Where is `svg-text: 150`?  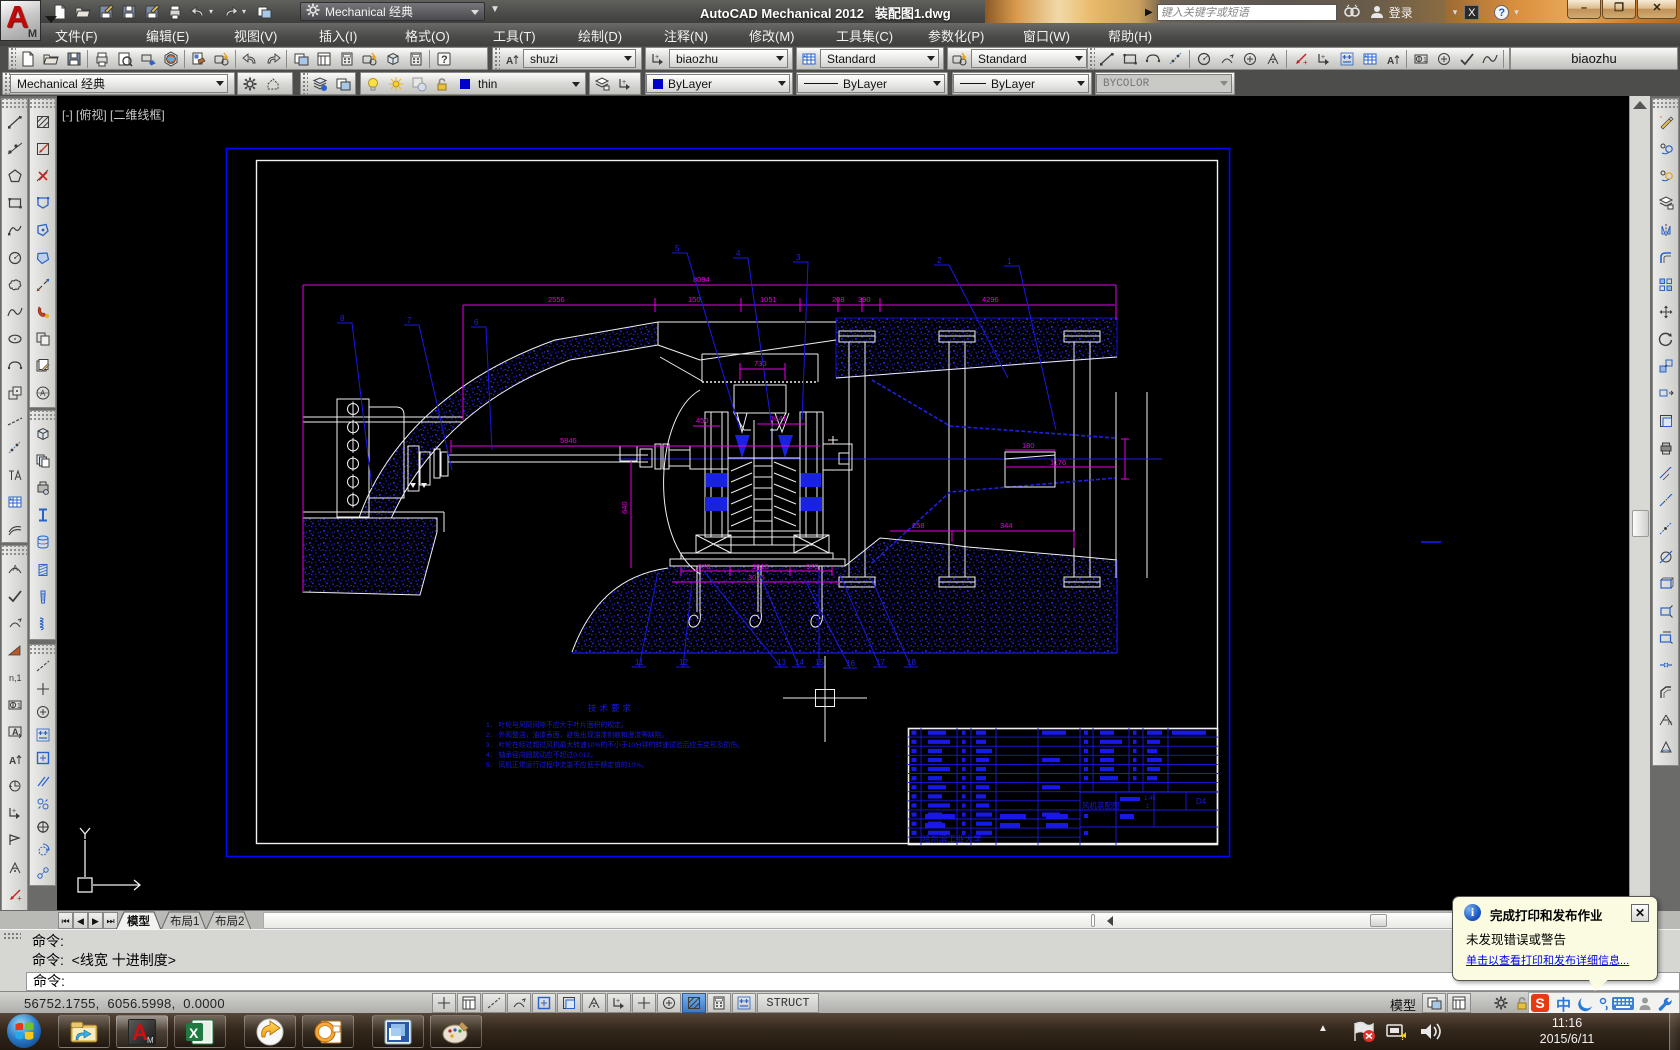 svg-text: 150 is located at coordinates (694, 299).